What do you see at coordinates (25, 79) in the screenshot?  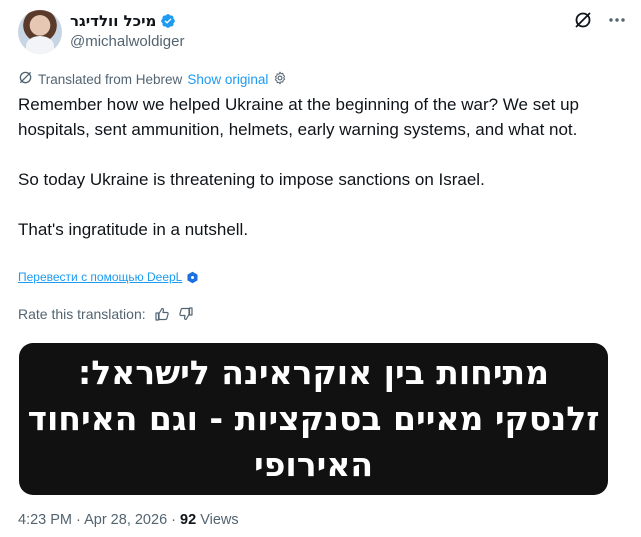 I see `translate-icon` at bounding box center [25, 79].